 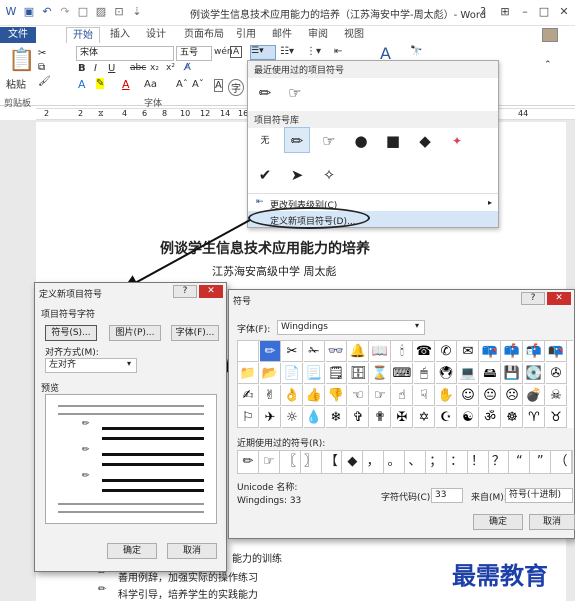 I want to click on symbol-cell, so click(x=248, y=351).